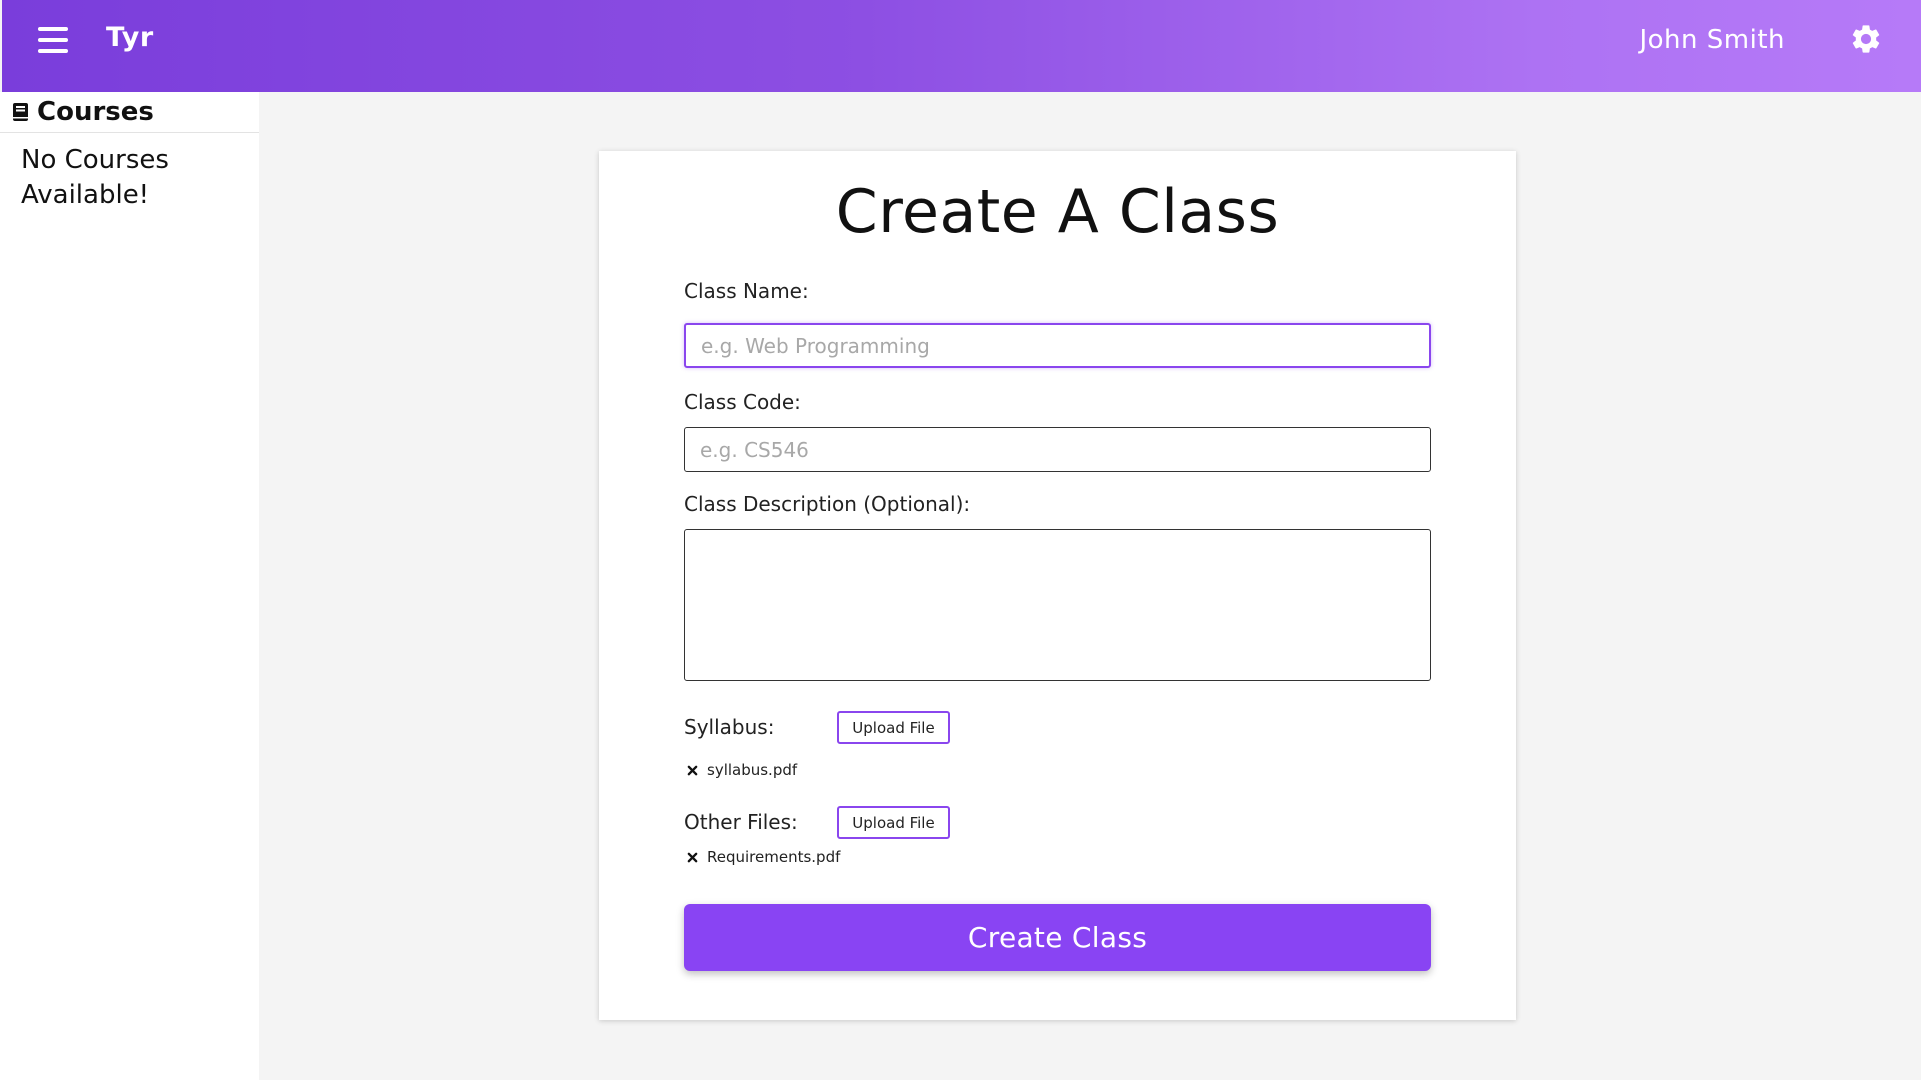 Image resolution: width=1921 pixels, height=1080 pixels. I want to click on other-file-item: Requirements.pdf, so click(763, 857).